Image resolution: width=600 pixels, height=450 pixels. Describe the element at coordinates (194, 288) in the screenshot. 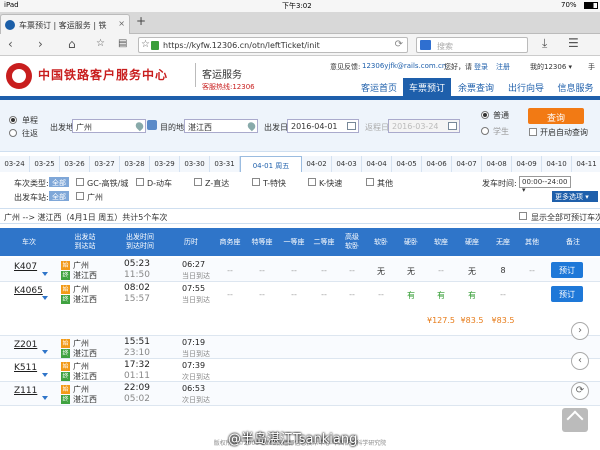

I see `duration: 07:55` at that location.